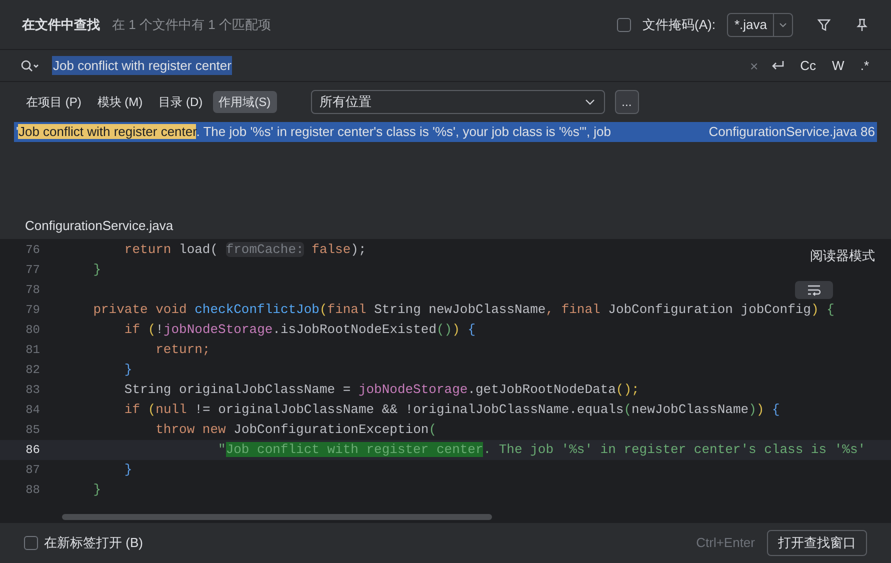 This screenshot has height=563, width=891. I want to click on preview-file-name: ConfigurationService.java, so click(99, 225).